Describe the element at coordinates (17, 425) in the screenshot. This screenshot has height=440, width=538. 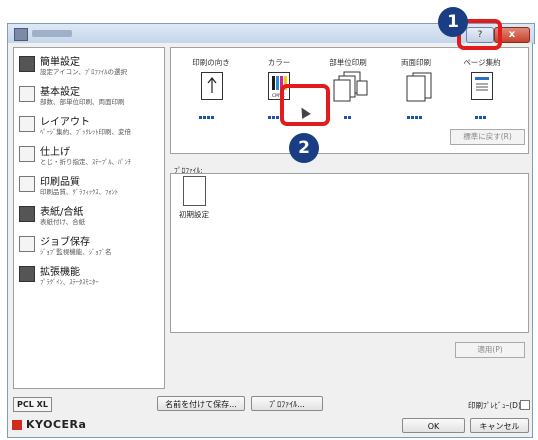
I see `kyocera-logo-icon` at that location.